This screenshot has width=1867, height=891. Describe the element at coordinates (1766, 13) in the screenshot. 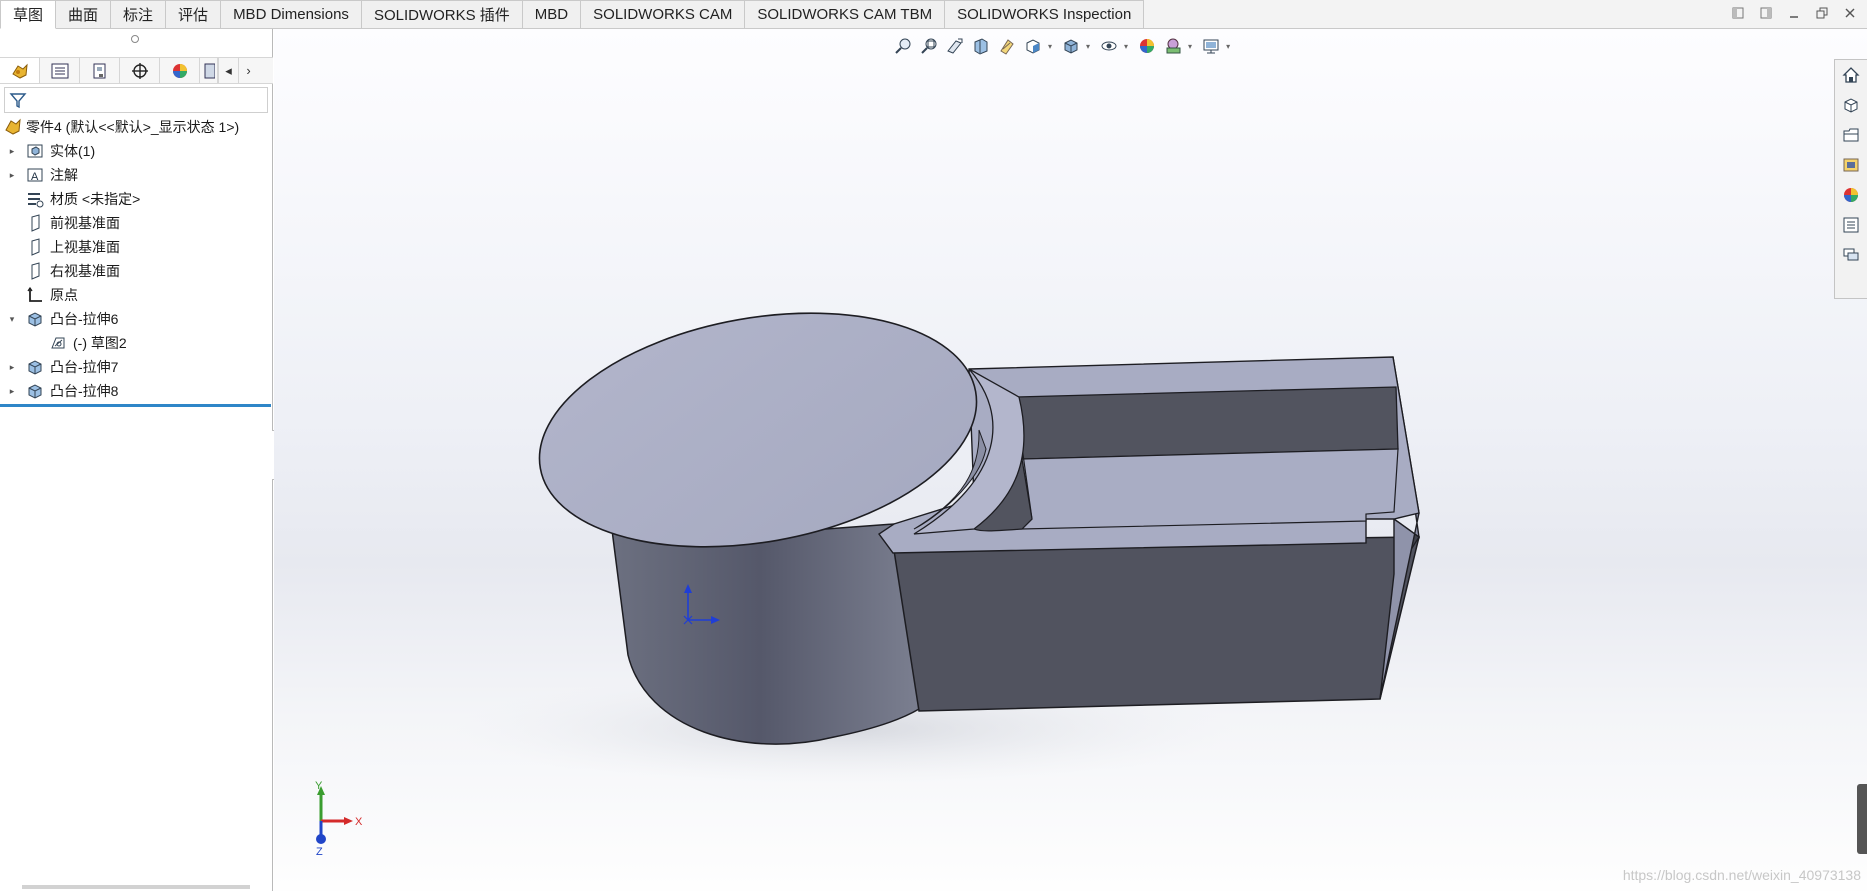

I see `tile-right-icon` at that location.